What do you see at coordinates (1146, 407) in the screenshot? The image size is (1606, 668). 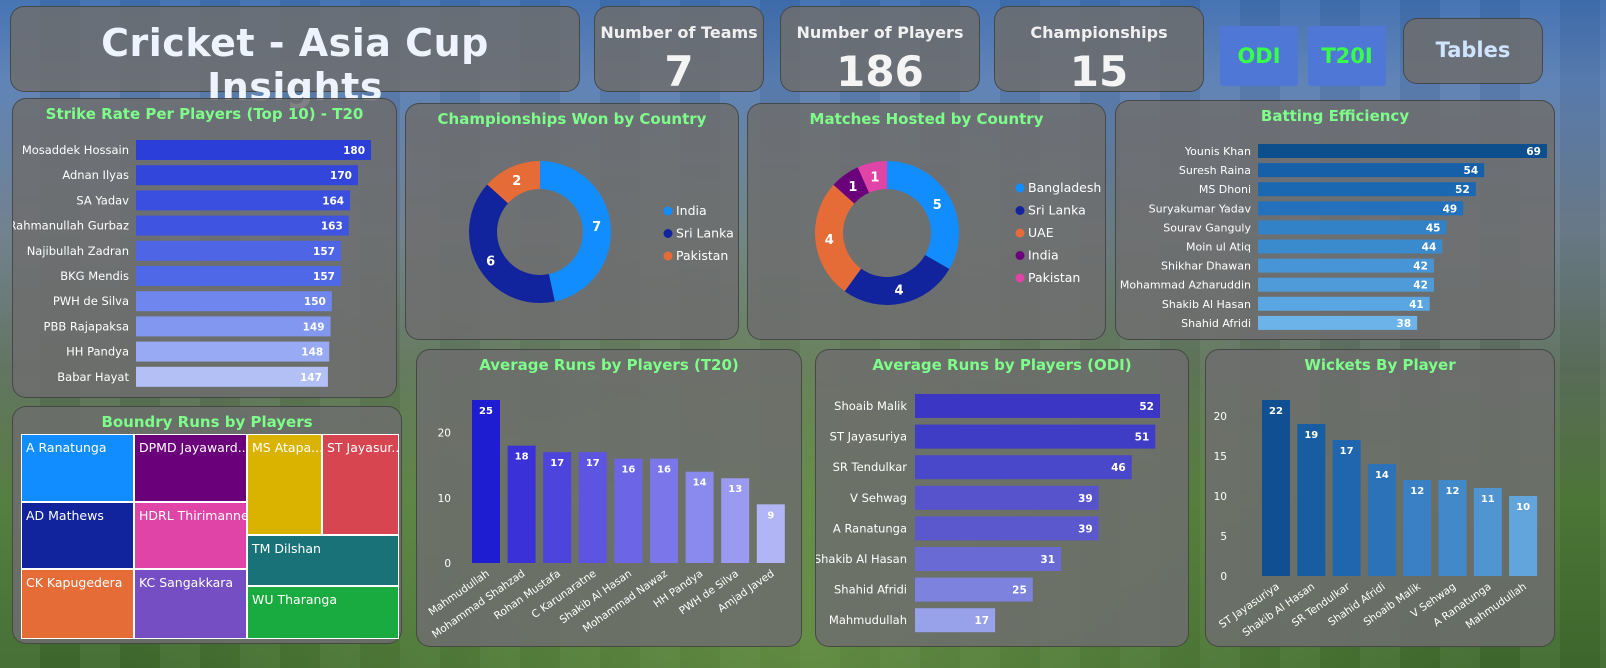 I see `data-label: 52` at bounding box center [1146, 407].